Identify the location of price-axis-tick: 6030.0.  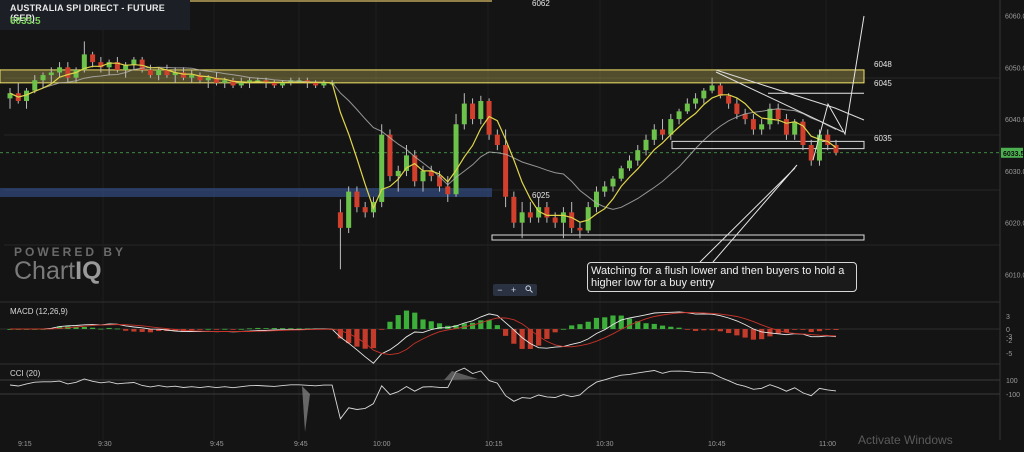
(1014, 172).